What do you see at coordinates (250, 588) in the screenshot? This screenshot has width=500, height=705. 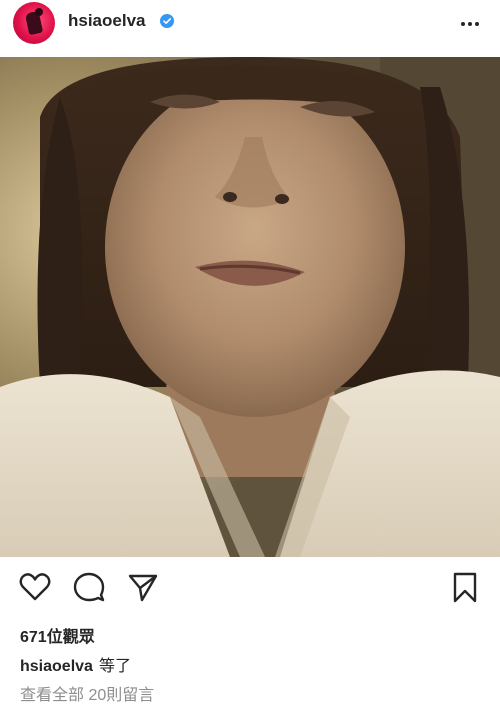 I see `action-bar` at bounding box center [250, 588].